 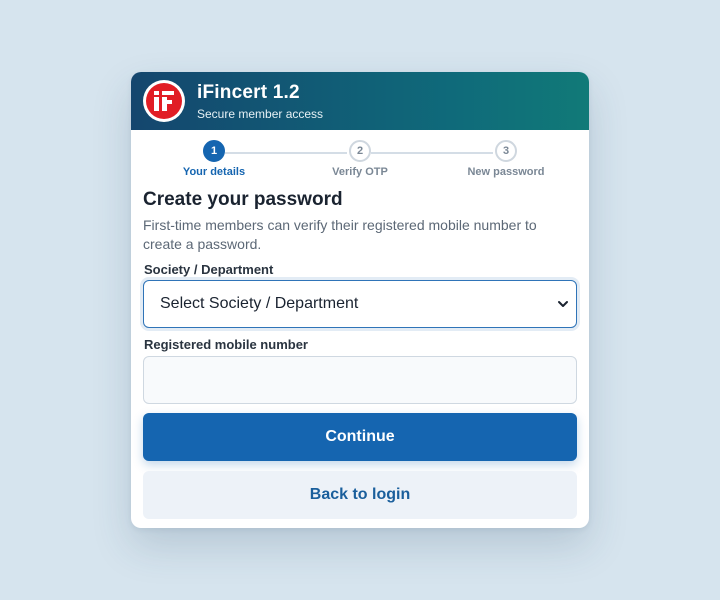 I want to click on mobile-number-input, so click(x=360, y=380).